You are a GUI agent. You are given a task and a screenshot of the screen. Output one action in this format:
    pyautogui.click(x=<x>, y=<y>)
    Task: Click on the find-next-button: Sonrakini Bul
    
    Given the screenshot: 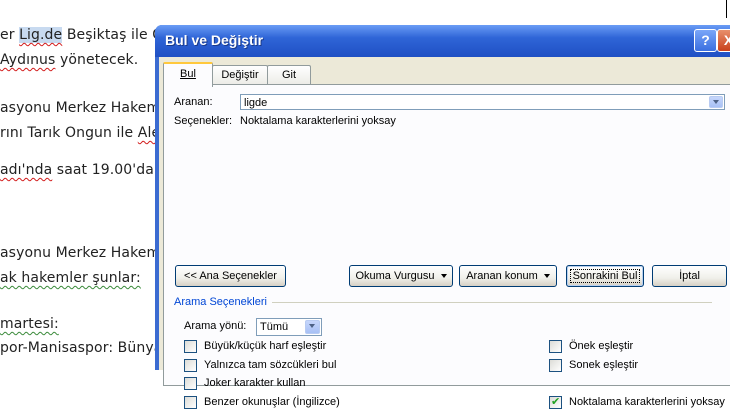 What is the action you would take?
    pyautogui.click(x=605, y=276)
    